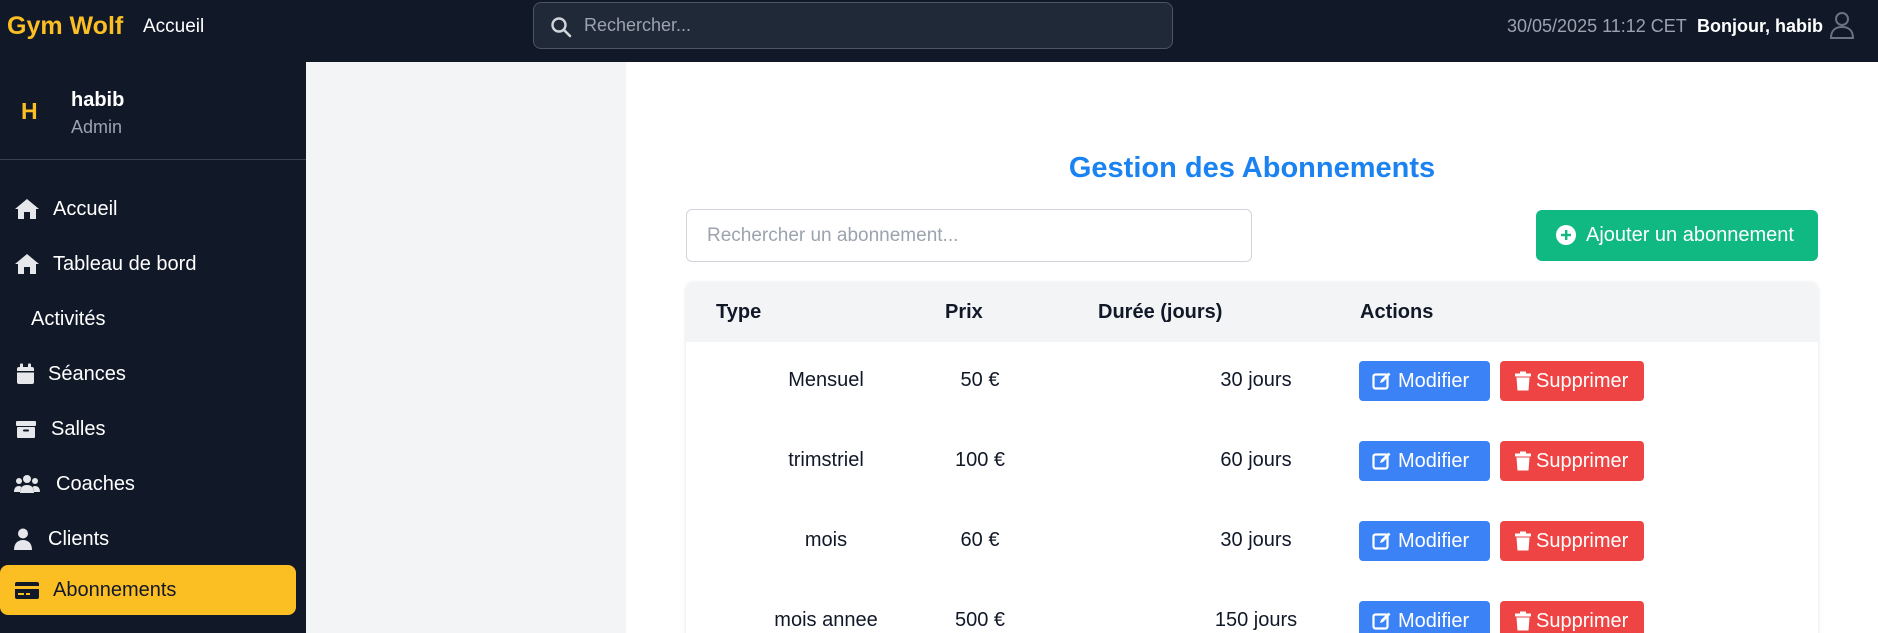 This screenshot has width=1878, height=633. What do you see at coordinates (561, 27) in the screenshot?
I see `search-icon` at bounding box center [561, 27].